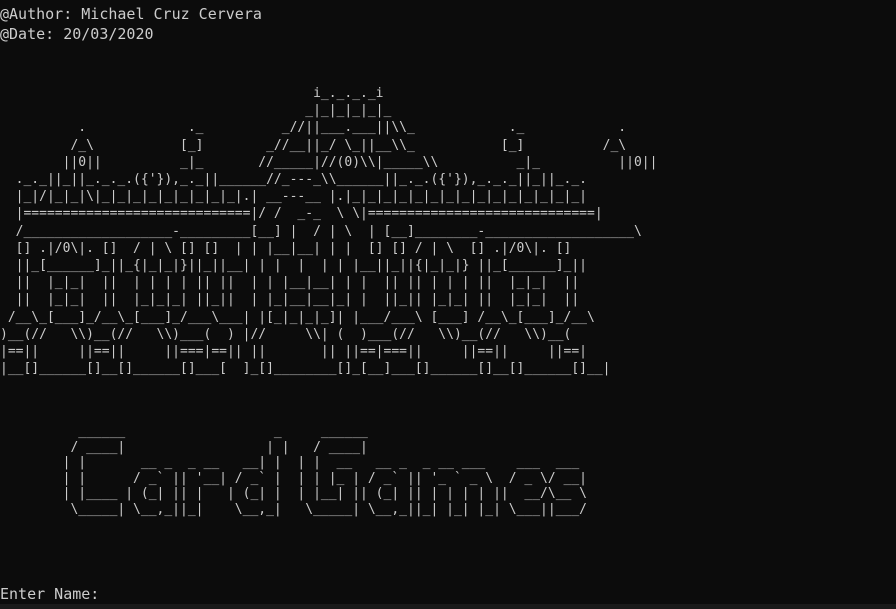  I want to click on name-prompt-row: Enter Name:, so click(304, 594).